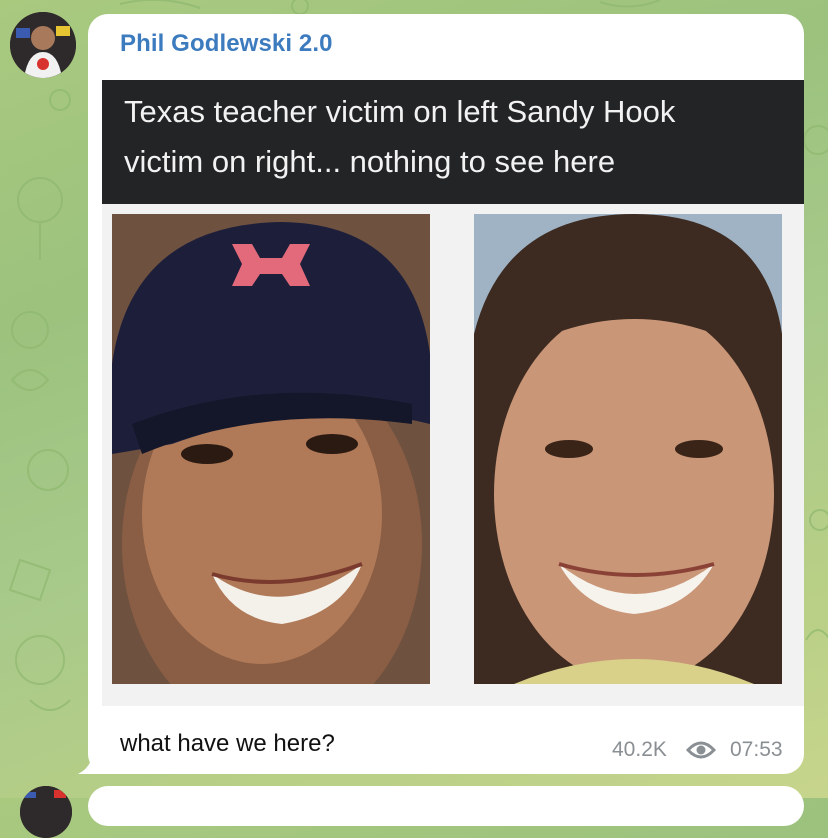 The image size is (828, 838). I want to click on message-text: what have we here?, so click(227, 743).